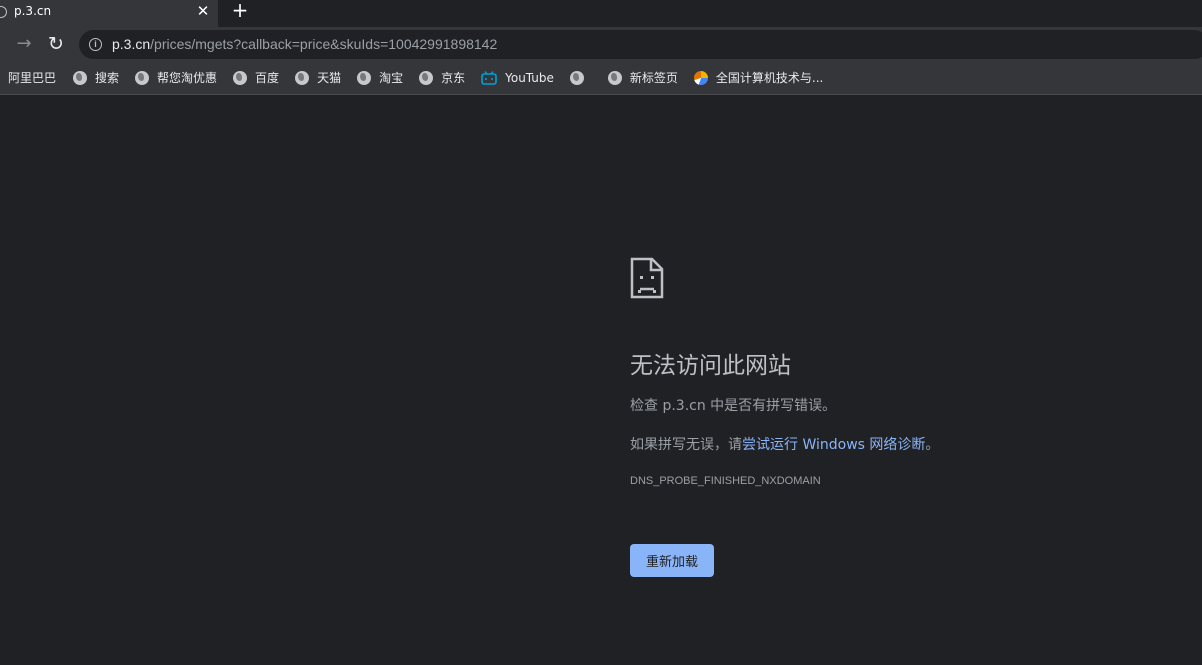 This screenshot has height=665, width=1202. I want to click on info-icon: i, so click(95, 44).